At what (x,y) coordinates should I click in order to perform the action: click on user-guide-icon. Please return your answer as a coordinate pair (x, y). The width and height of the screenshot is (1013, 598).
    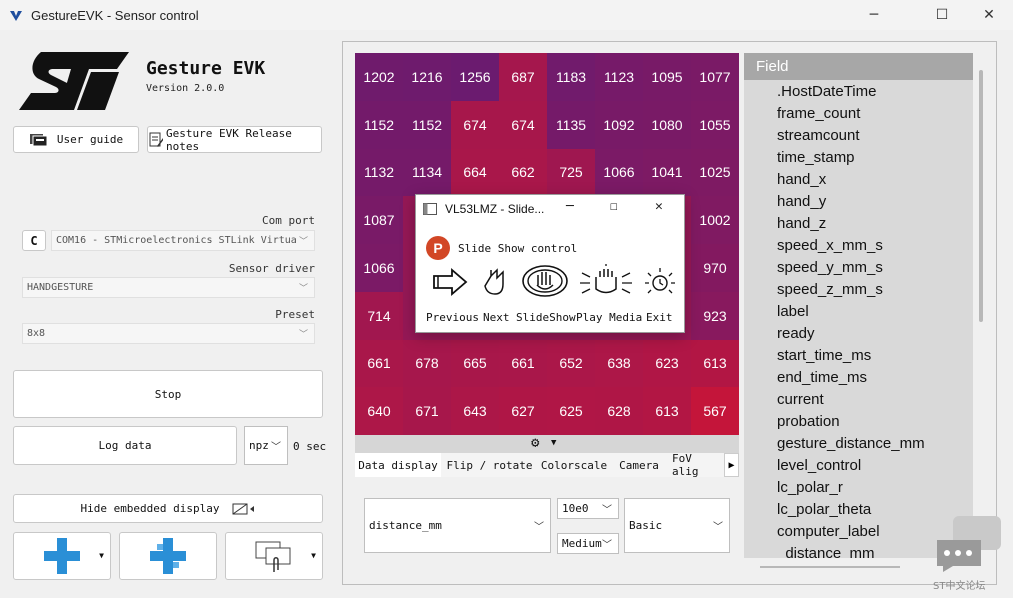
    Looking at the image, I should click on (38, 140).